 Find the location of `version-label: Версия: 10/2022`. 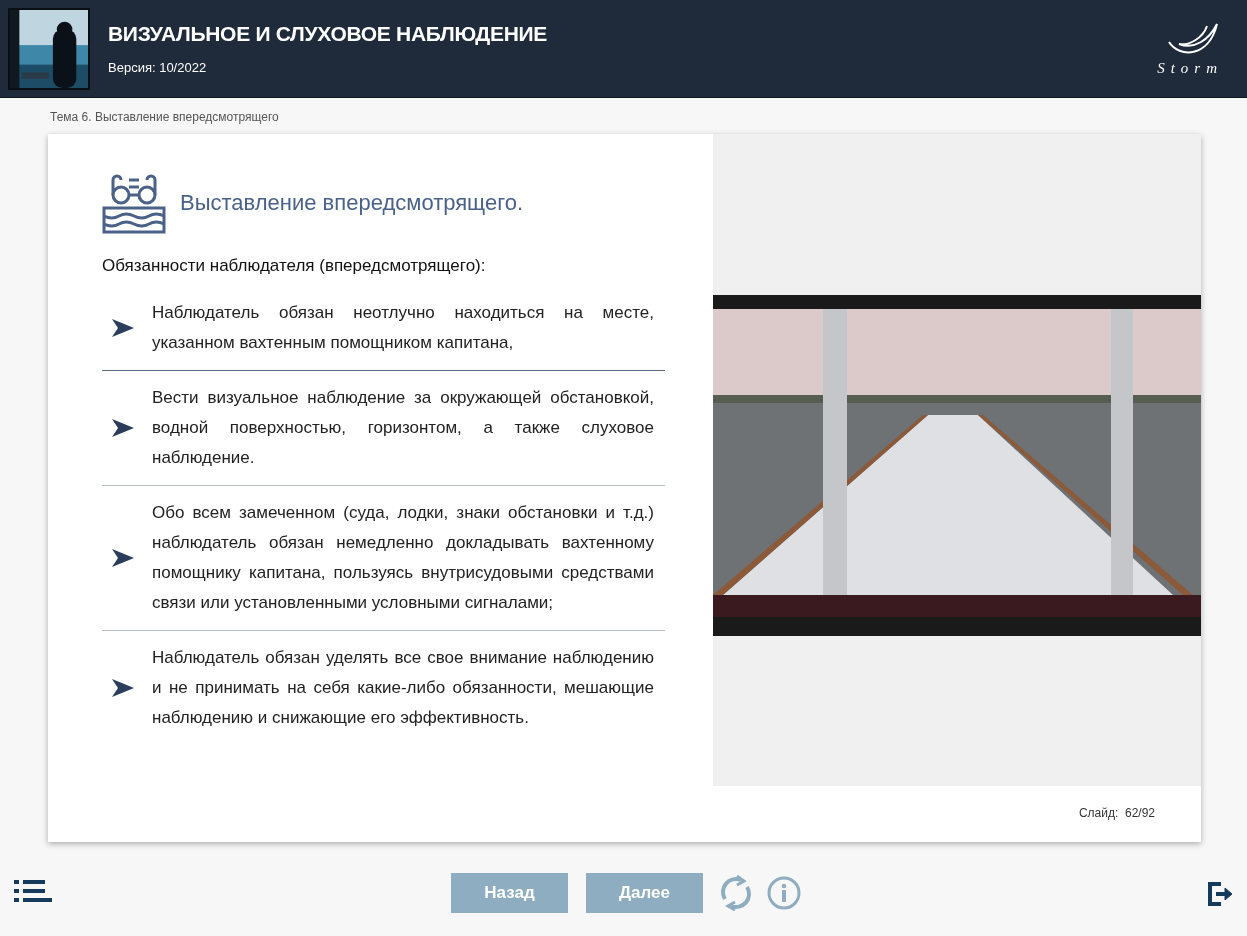

version-label: Версия: 10/2022 is located at coordinates (157, 67).